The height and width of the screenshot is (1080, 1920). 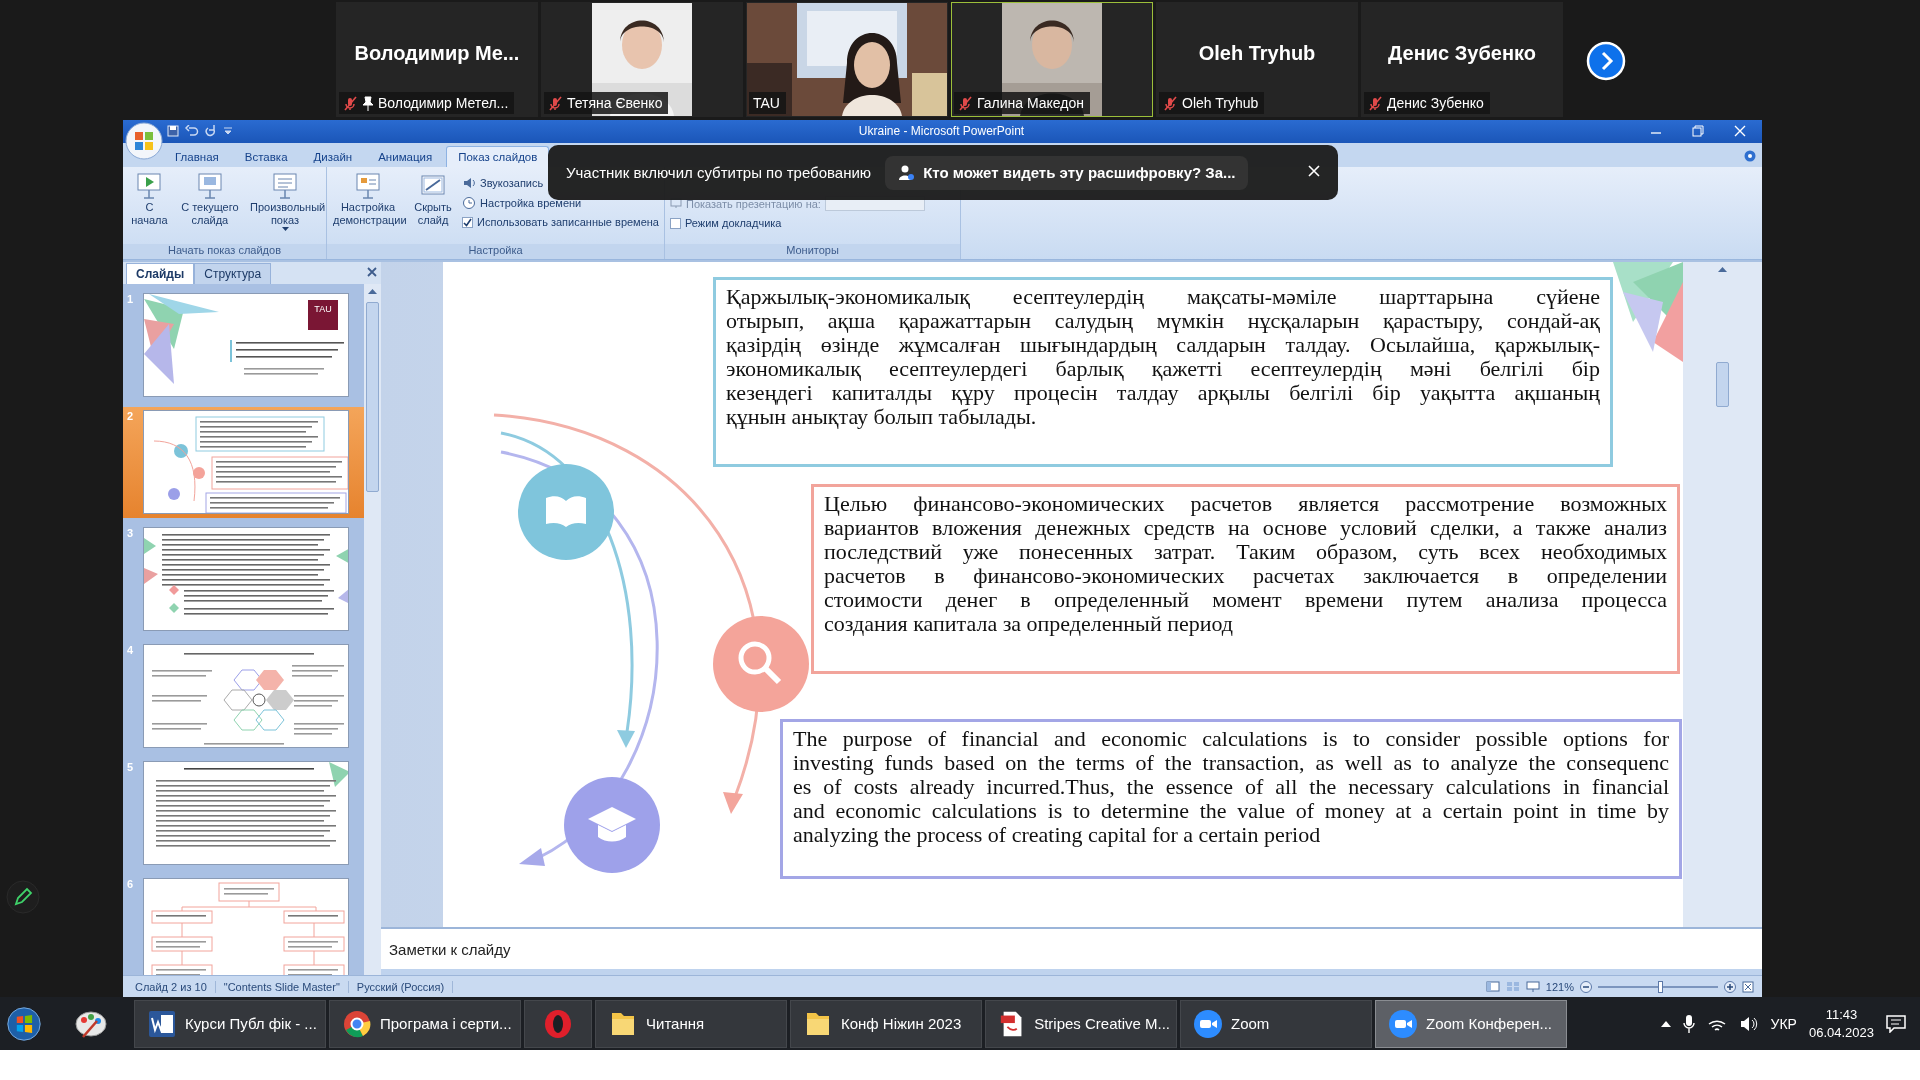 I want to click on ribbon-button: Настройка демонстрации, so click(x=368, y=199).